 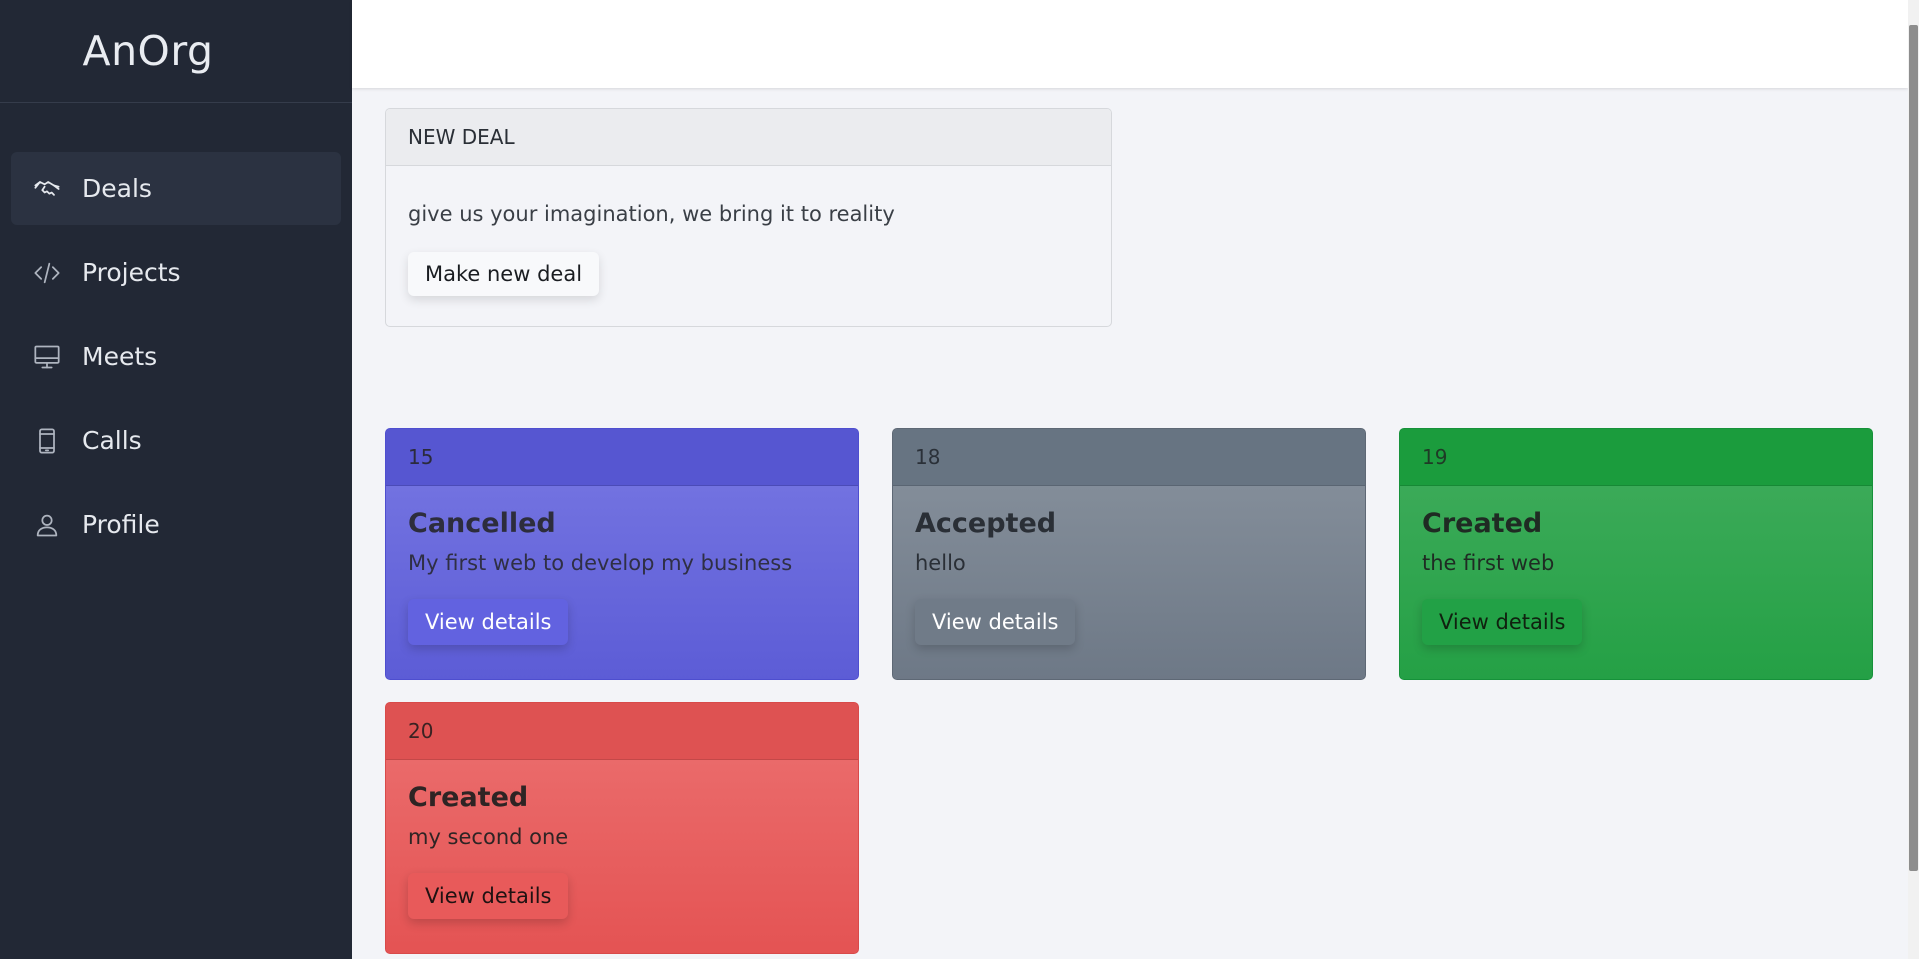 What do you see at coordinates (1636, 554) in the screenshot?
I see `deal-card: 19 Created the first web View details` at bounding box center [1636, 554].